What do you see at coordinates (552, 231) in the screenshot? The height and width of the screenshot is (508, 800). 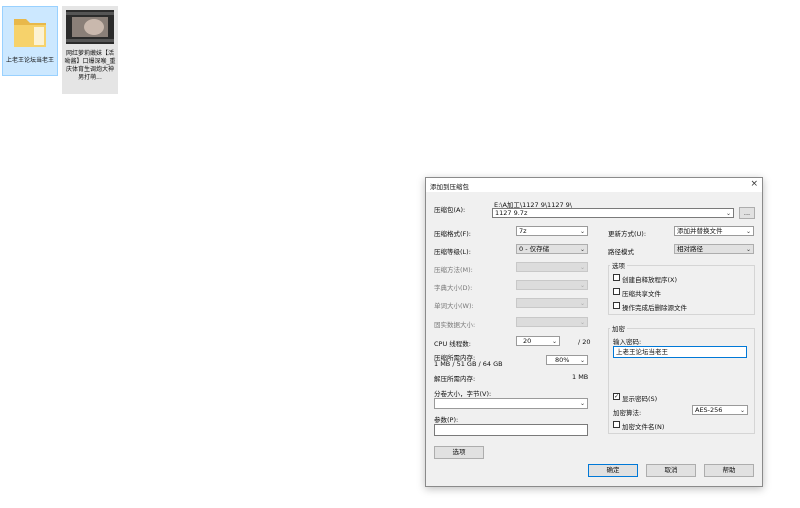 I see `format-select: 7z ⌄` at bounding box center [552, 231].